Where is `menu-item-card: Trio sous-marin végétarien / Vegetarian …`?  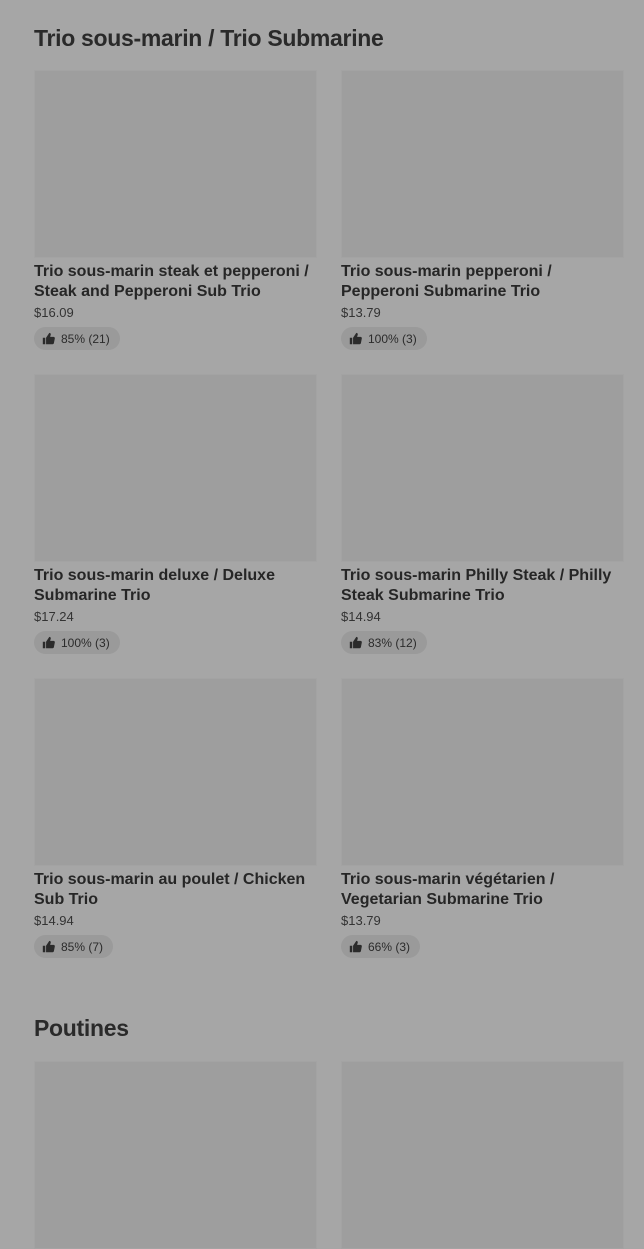 menu-item-card: Trio sous-marin végétarien / Vegetarian … is located at coordinates (482, 818).